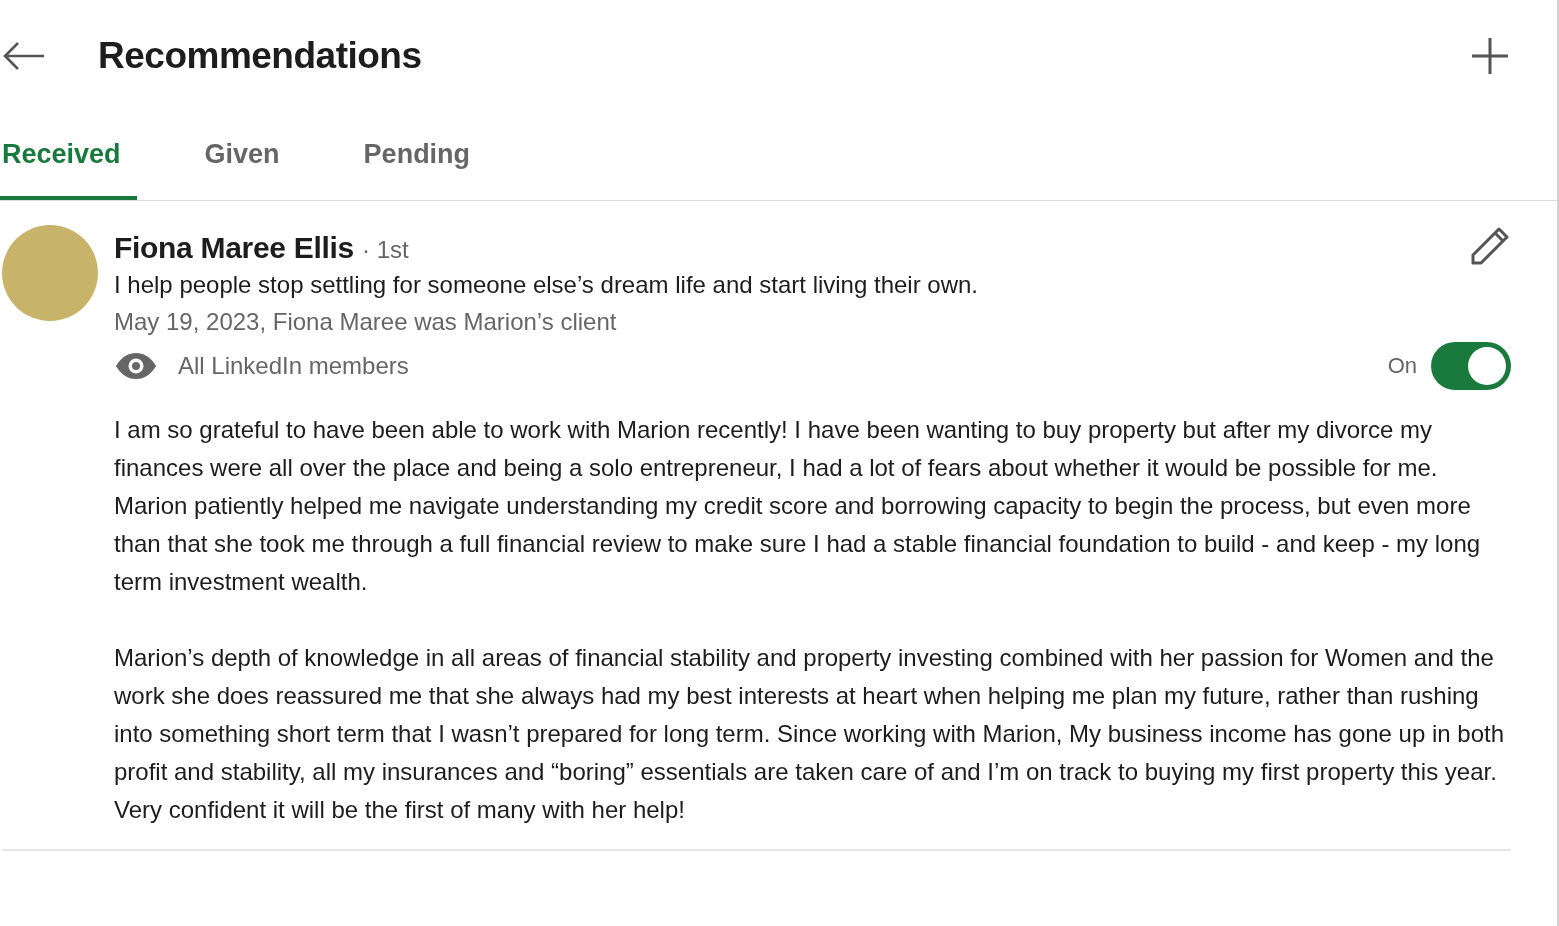 The height and width of the screenshot is (926, 1559). Describe the element at coordinates (547, 285) in the screenshot. I see `recommender-headline: I help people stop settling for someone else’s dream life and start living their own.` at that location.